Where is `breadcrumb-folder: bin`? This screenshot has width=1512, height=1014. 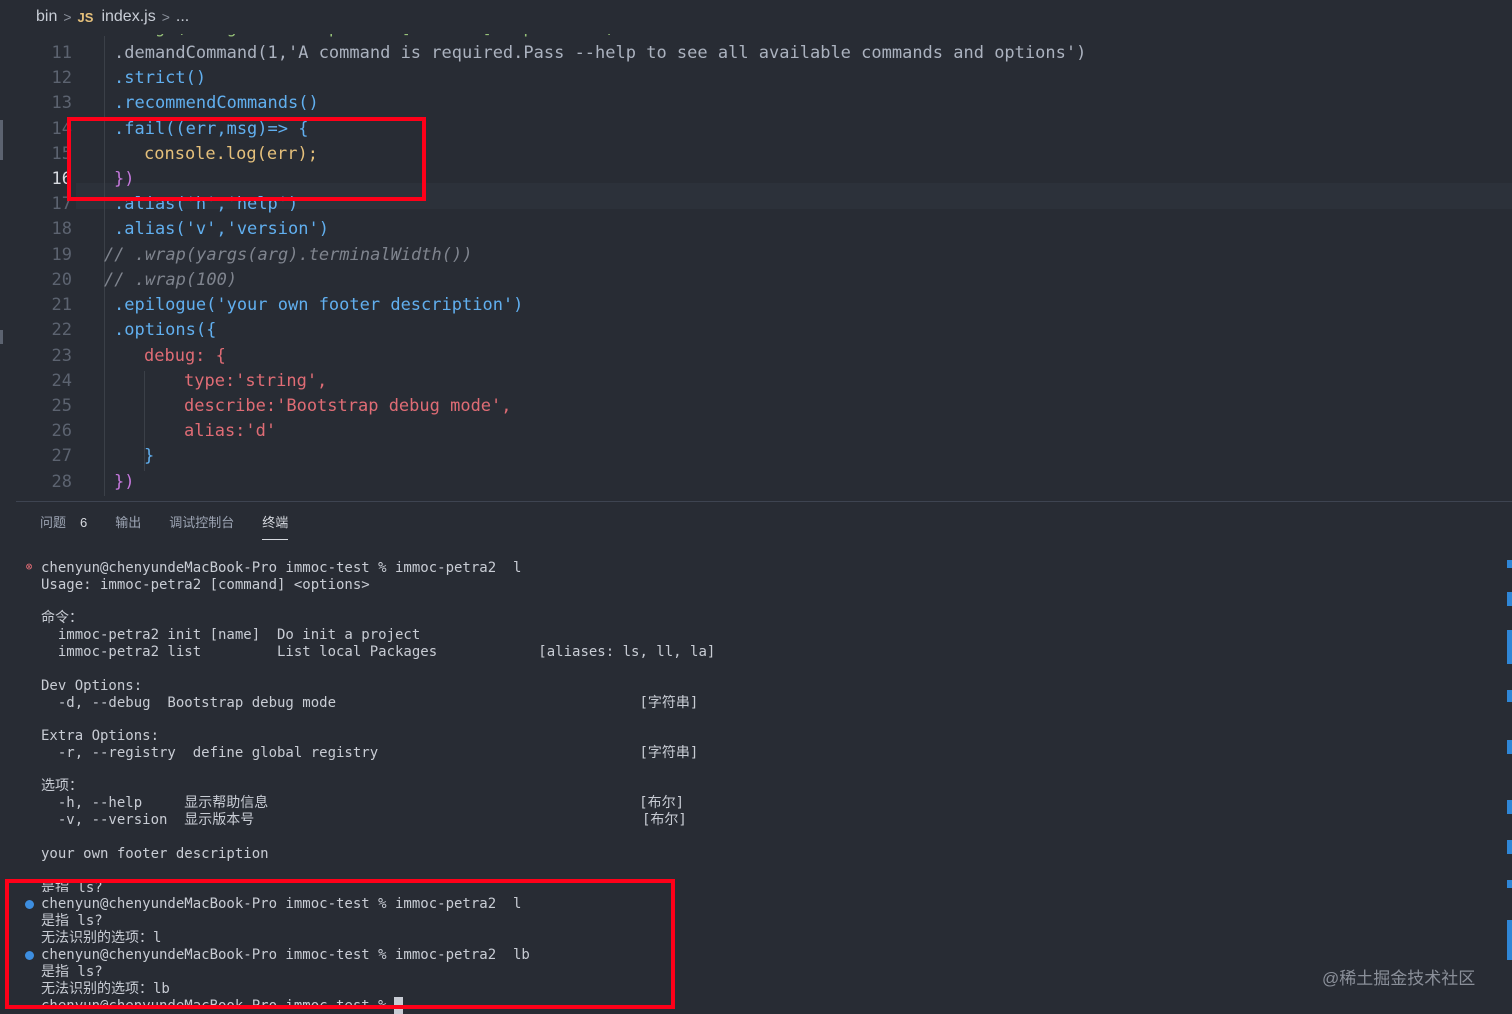
breadcrumb-folder: bin is located at coordinates (46, 17).